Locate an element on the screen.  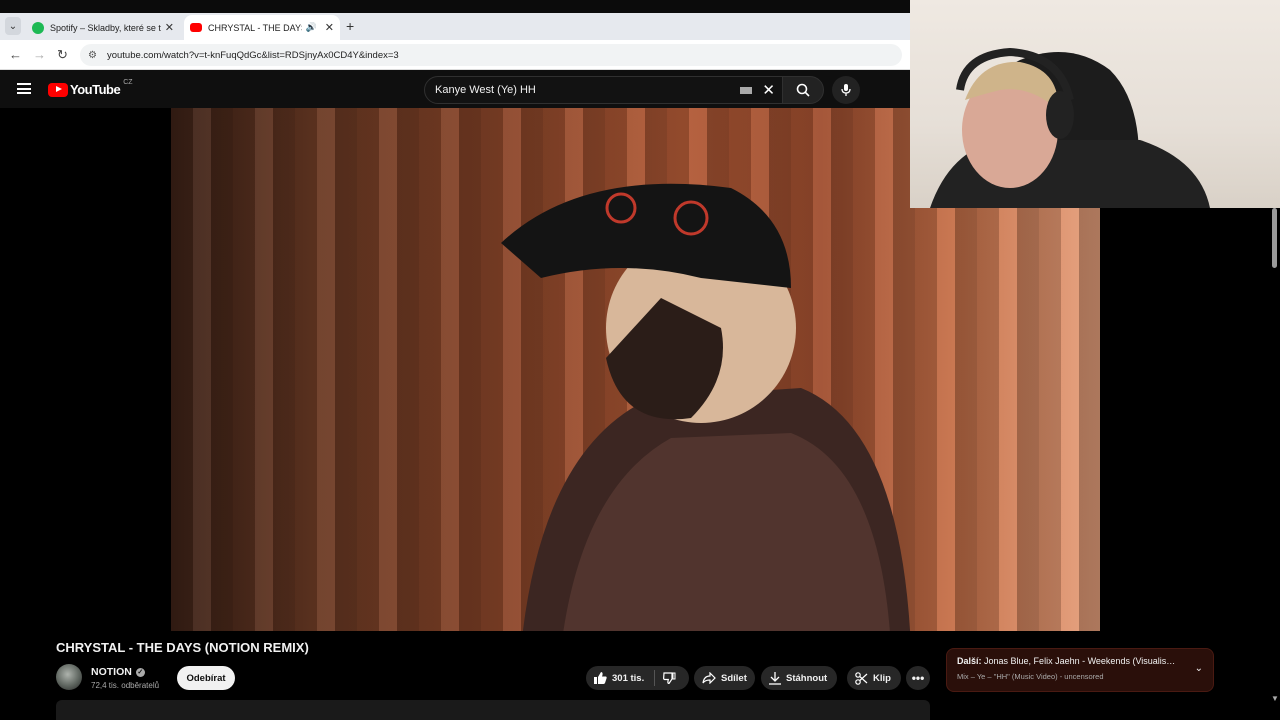
channel-name: NOTION is located at coordinates (111, 672).